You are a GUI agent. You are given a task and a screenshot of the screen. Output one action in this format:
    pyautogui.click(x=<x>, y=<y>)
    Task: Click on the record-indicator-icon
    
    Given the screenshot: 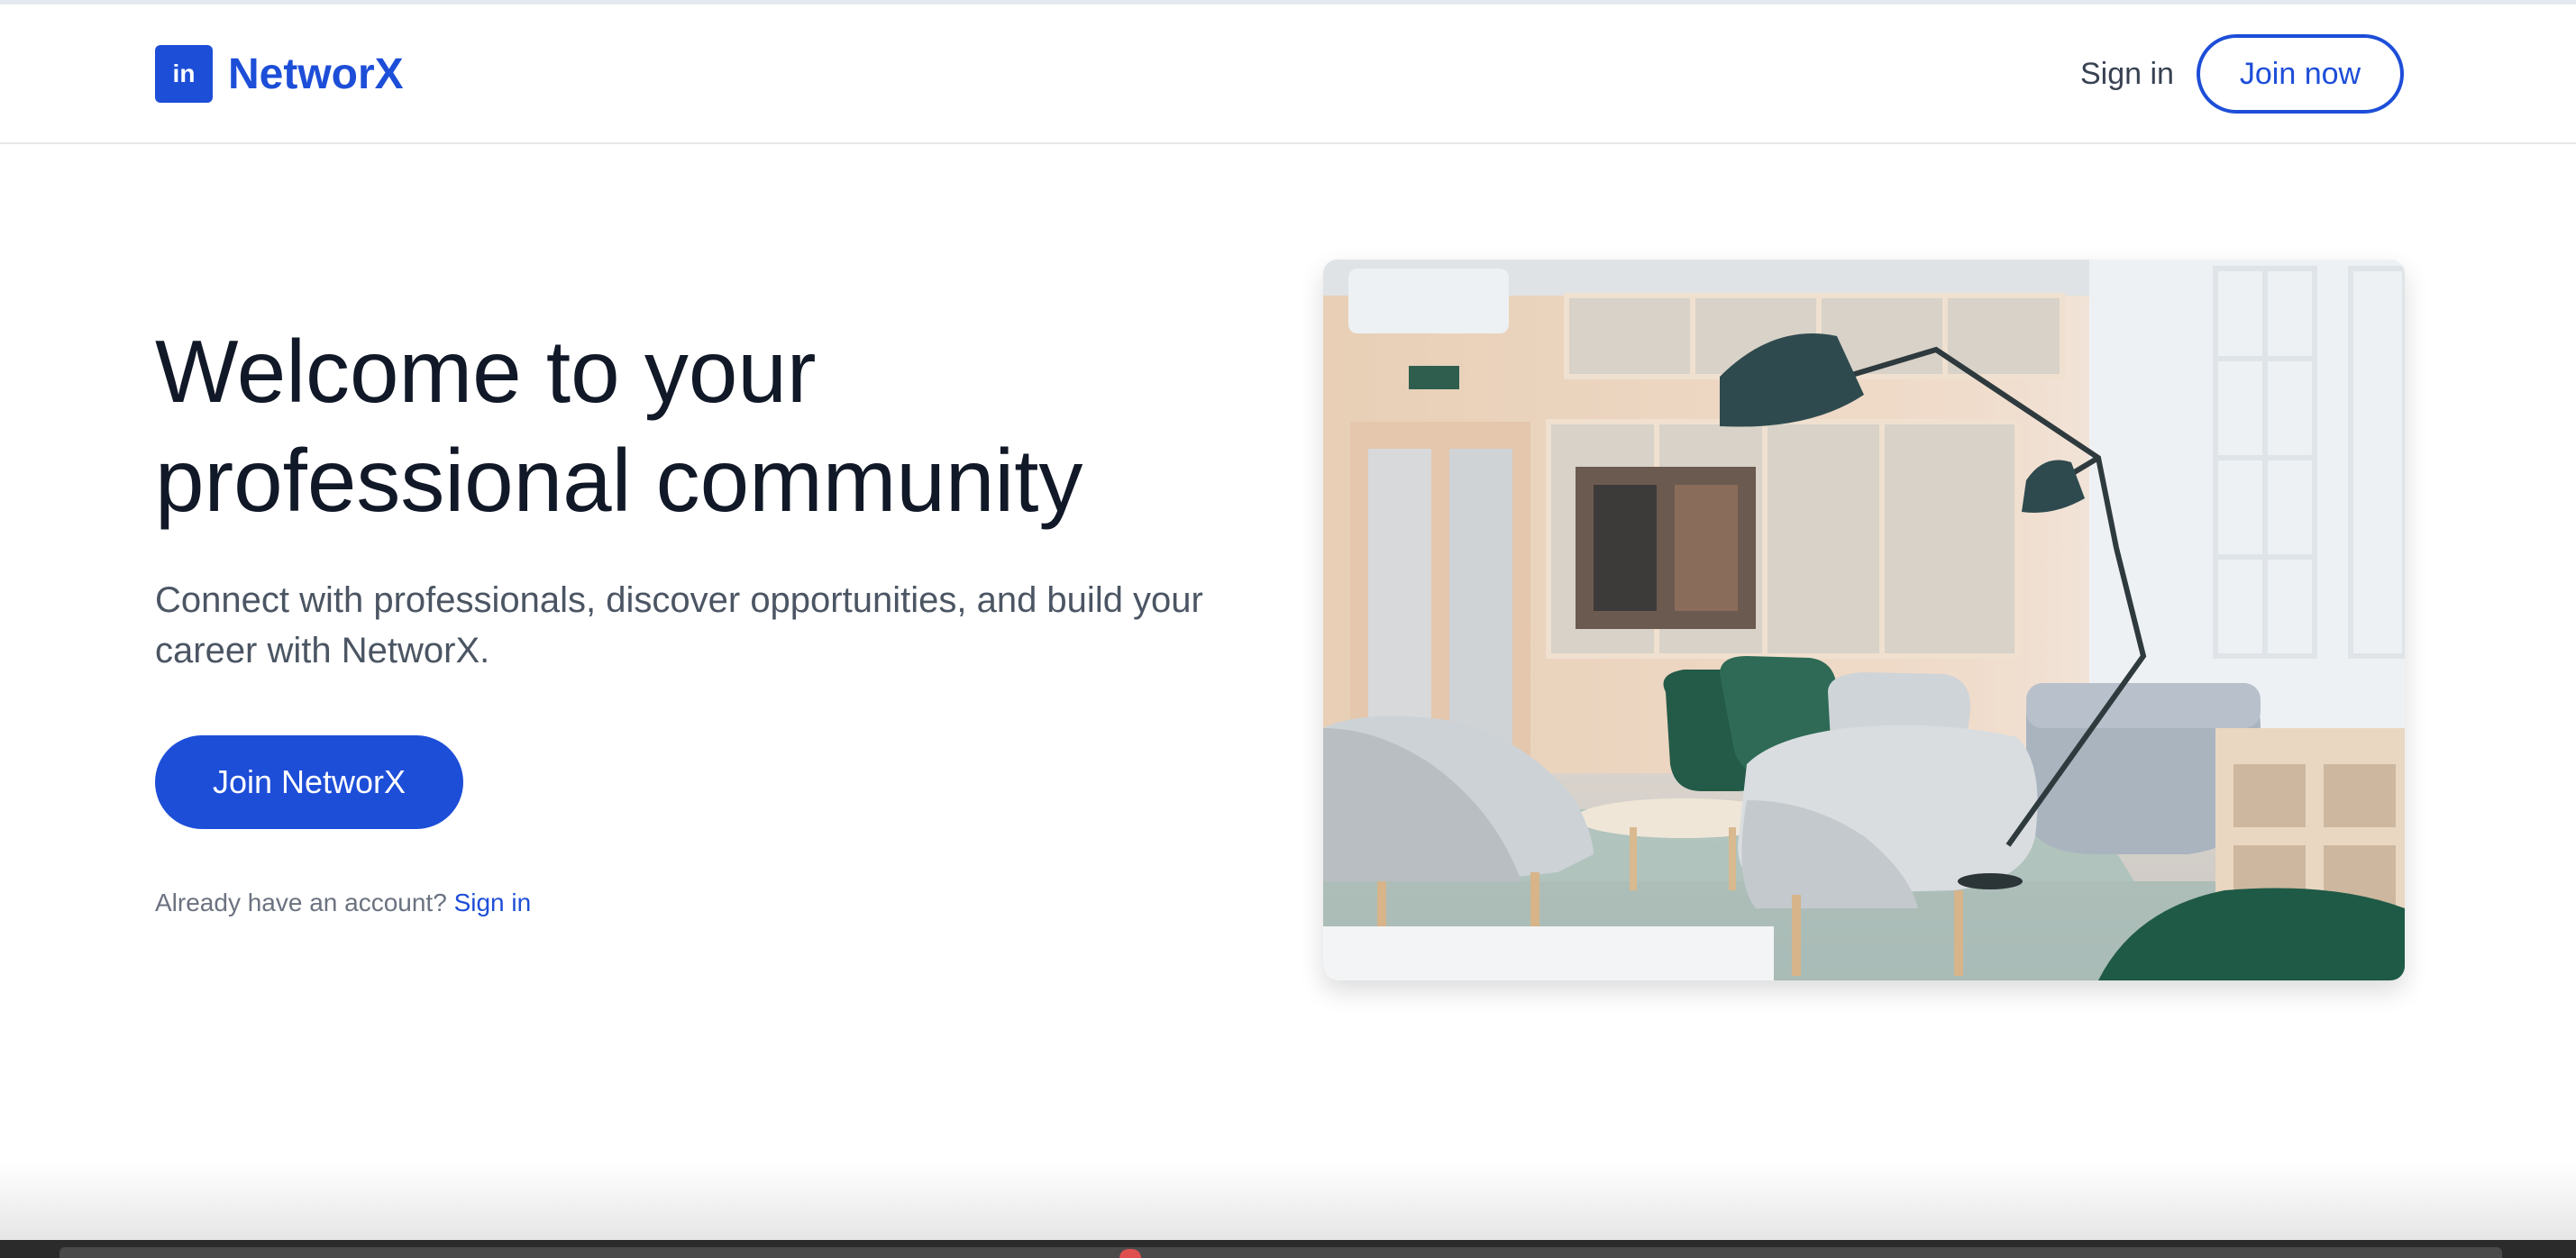 What is the action you would take?
    pyautogui.click(x=1130, y=1253)
    